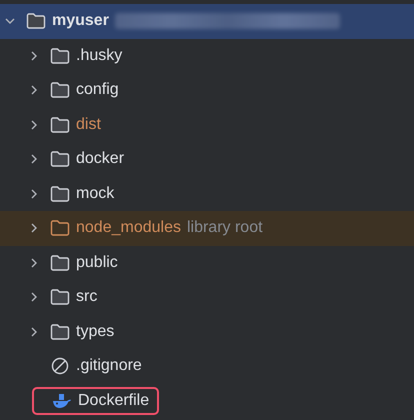 The image size is (414, 420). I want to click on file-name: src, so click(87, 297).